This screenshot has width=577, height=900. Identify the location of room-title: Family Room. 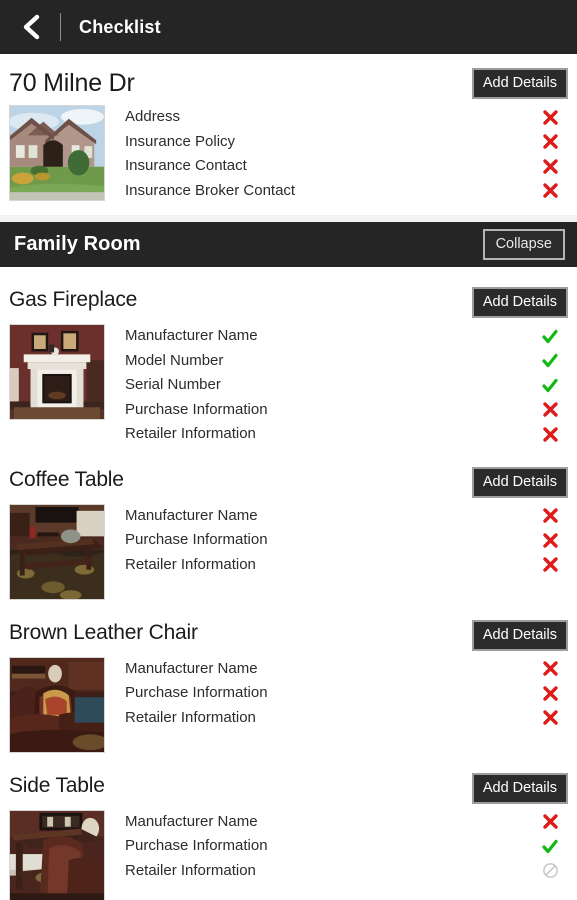
(77, 244).